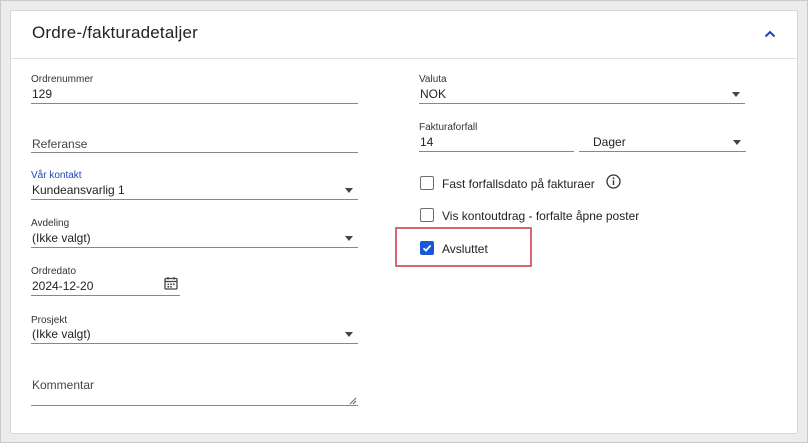  Describe the element at coordinates (496, 151) in the screenshot. I see `fakturaforfall-underline` at that location.